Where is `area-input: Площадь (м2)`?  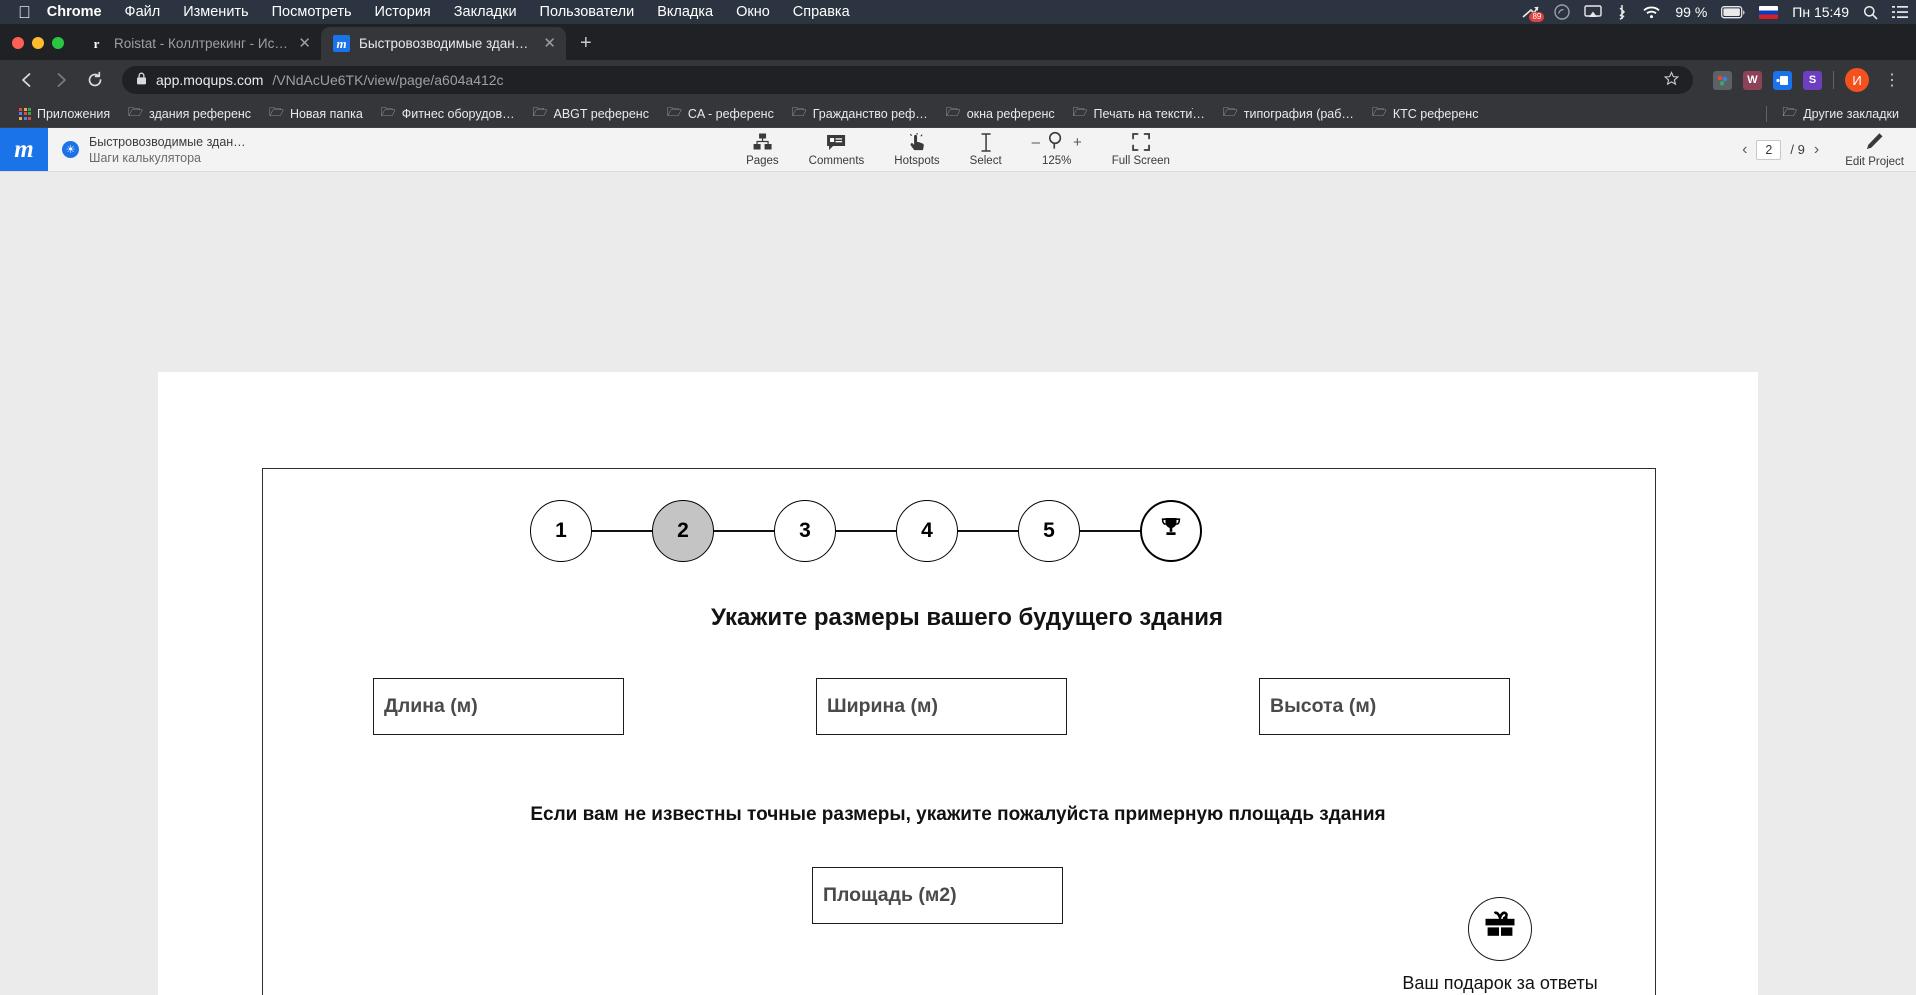 area-input: Площадь (м2) is located at coordinates (937, 895).